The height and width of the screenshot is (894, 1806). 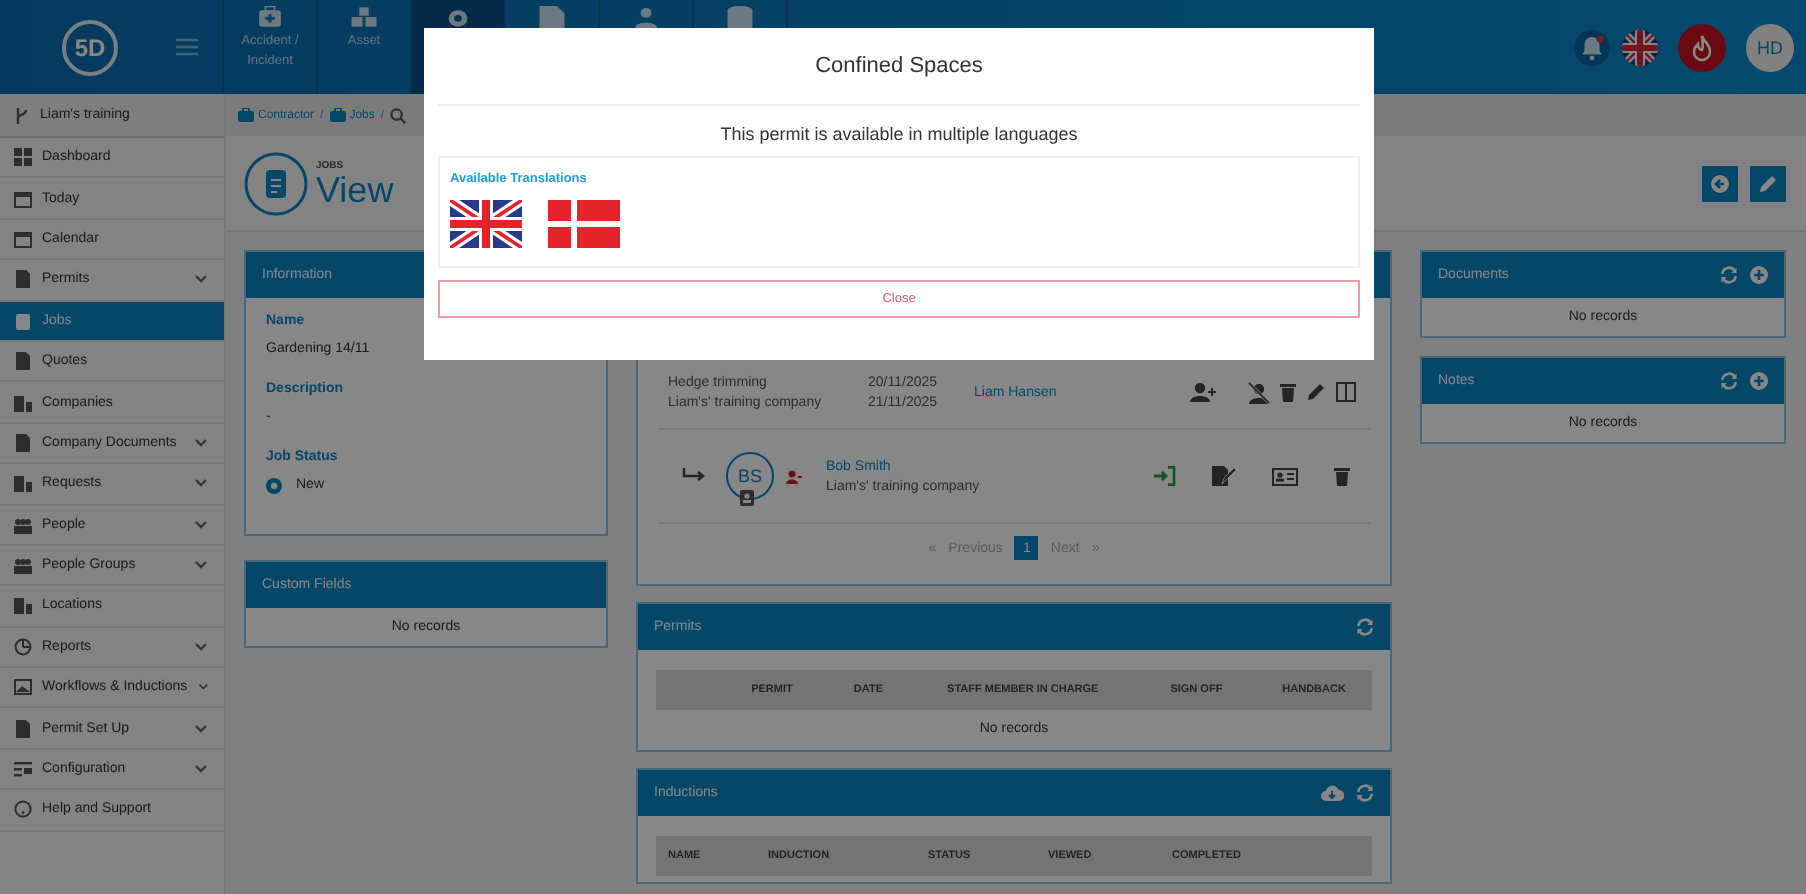 I want to click on dialog-title: Confined Spaces, so click(x=899, y=67).